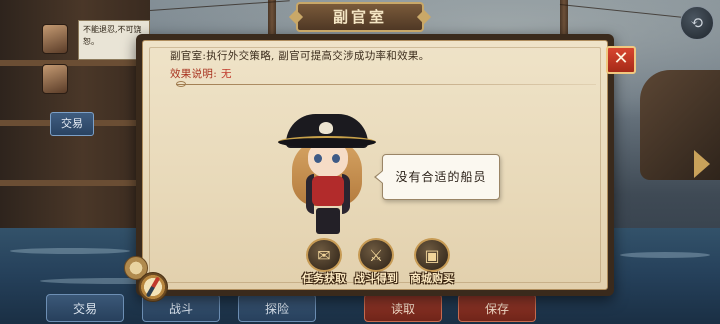 This screenshot has height=324, width=720. Describe the element at coordinates (324, 255) in the screenshot. I see `quest-scroll-icon: ✉` at that location.